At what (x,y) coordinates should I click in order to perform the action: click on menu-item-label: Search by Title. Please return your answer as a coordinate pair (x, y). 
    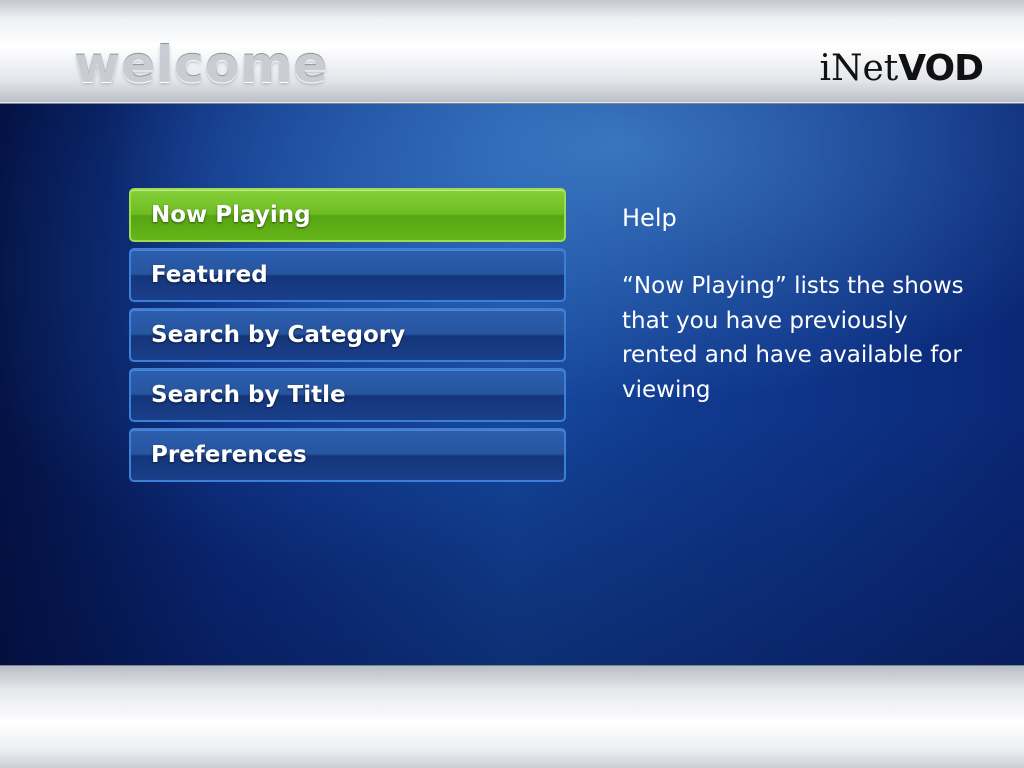
    Looking at the image, I should click on (248, 395).